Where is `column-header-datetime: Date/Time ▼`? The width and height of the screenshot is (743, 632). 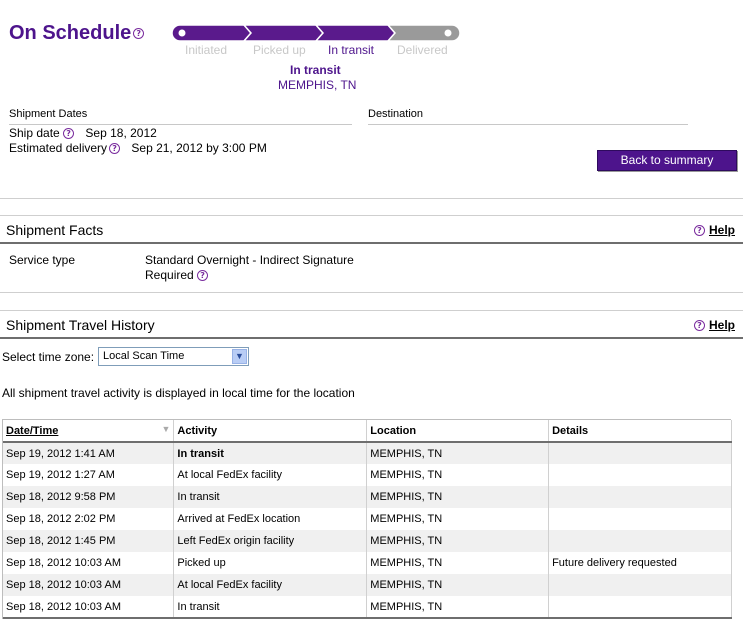 column-header-datetime: Date/Time ▼ is located at coordinates (89, 431).